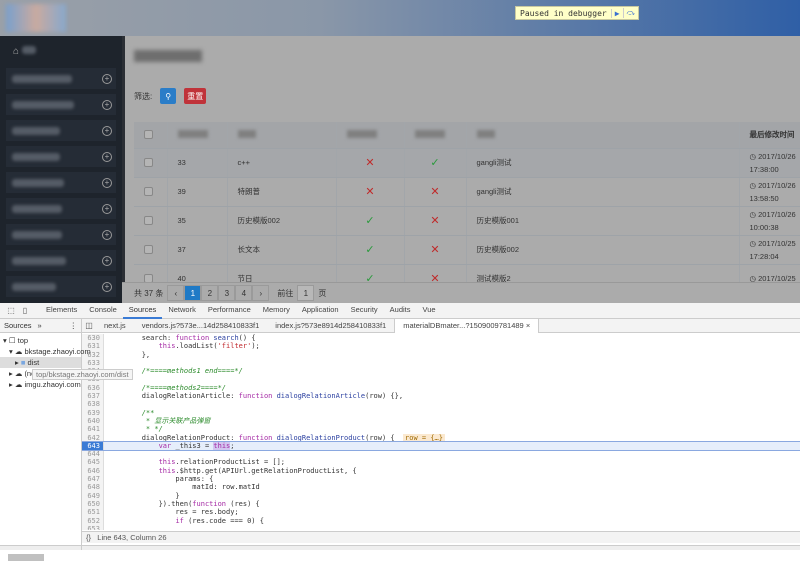 This screenshot has height=561, width=800. What do you see at coordinates (61, 310) in the screenshot?
I see `devtools-tab-elements: Elements` at bounding box center [61, 310].